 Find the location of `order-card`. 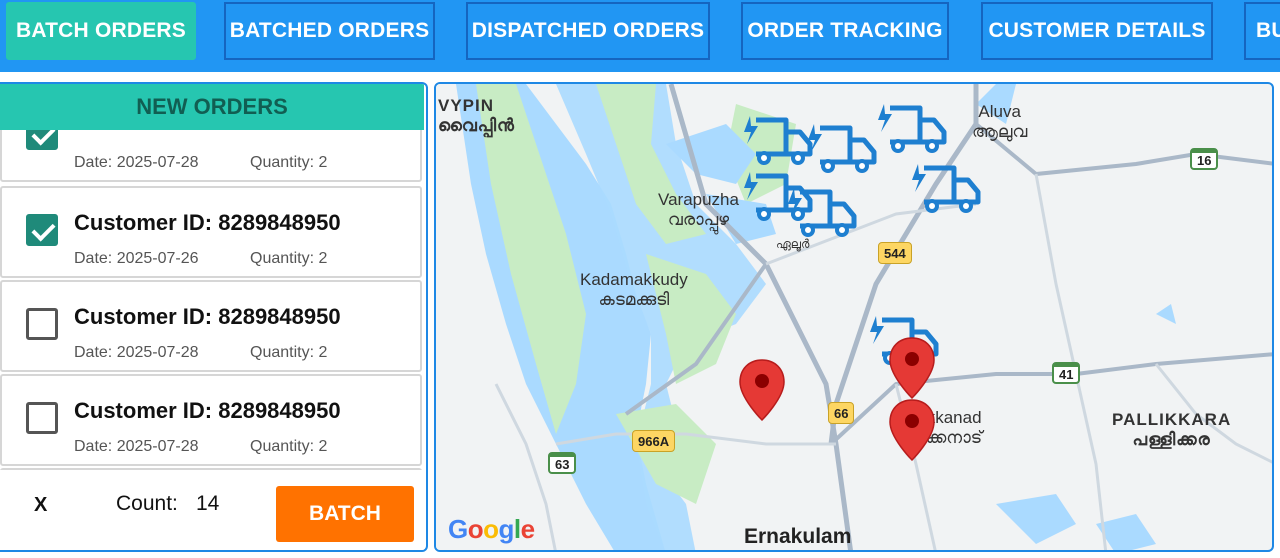

order-card is located at coordinates (211, 469).